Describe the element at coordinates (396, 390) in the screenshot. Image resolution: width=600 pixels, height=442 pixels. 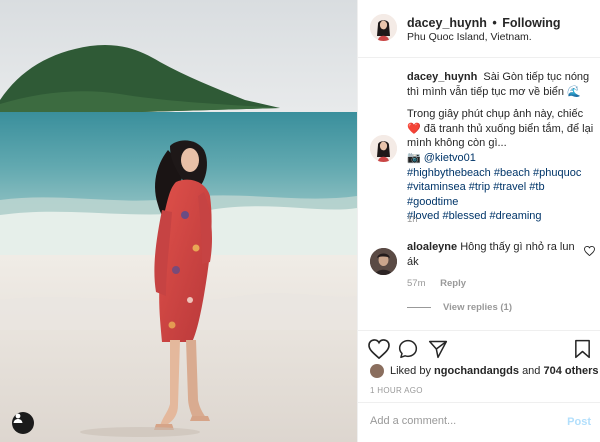
I see `post-timestamp: 1 HOUR AGO` at that location.